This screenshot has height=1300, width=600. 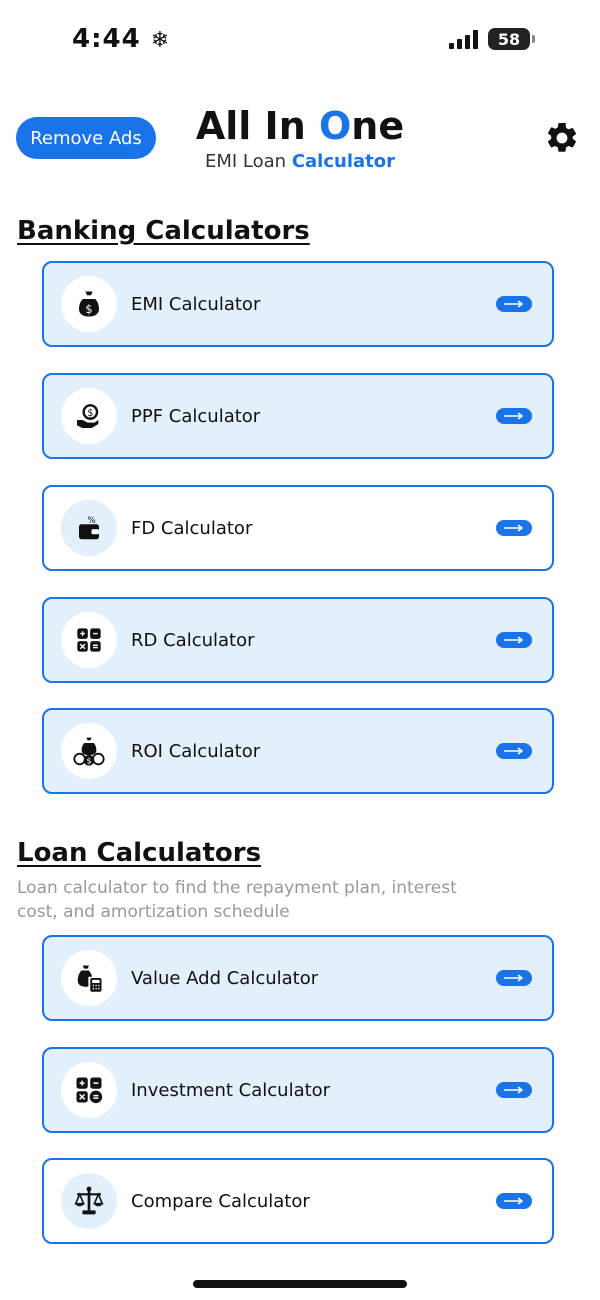 I want to click on calculator-equals-icon, so click(x=89, y=1090).